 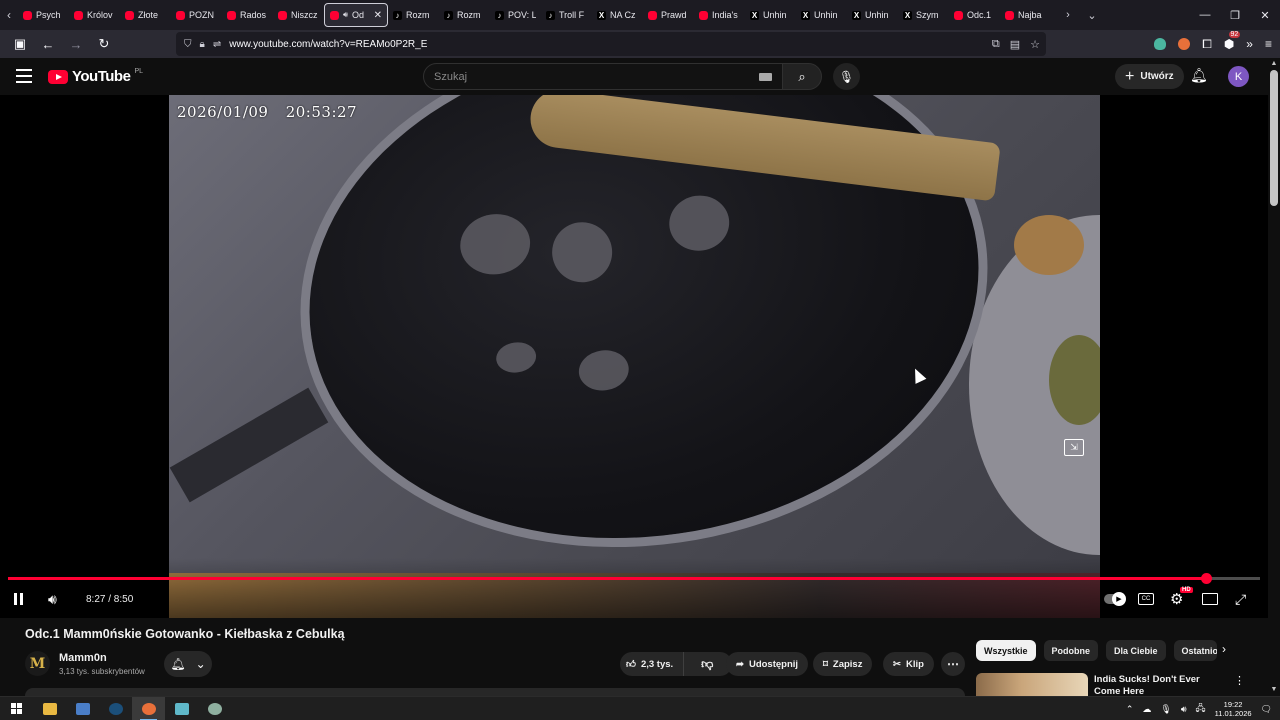 What do you see at coordinates (52, 599) in the screenshot?
I see `volume-button: 🔊︎` at bounding box center [52, 599].